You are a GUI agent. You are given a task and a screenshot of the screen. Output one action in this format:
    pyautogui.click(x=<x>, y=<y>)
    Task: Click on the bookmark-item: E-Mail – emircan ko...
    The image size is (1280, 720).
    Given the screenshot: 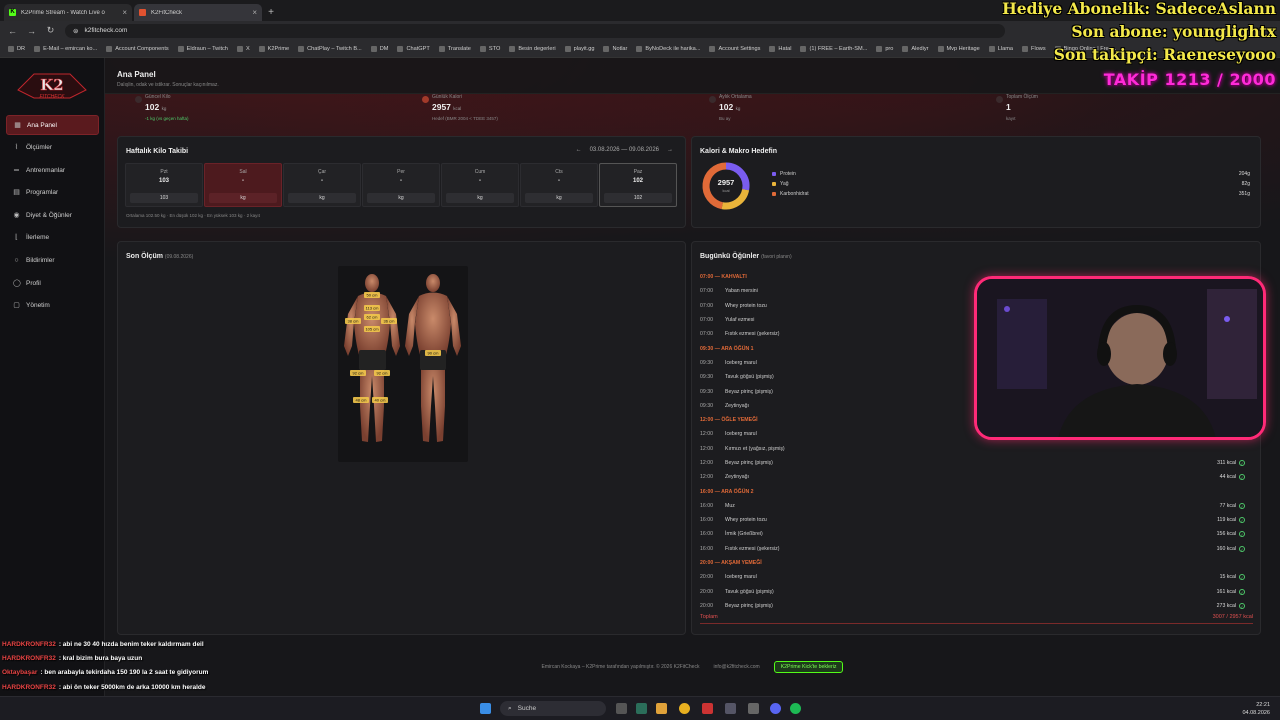 What is the action you would take?
    pyautogui.click(x=65, y=48)
    